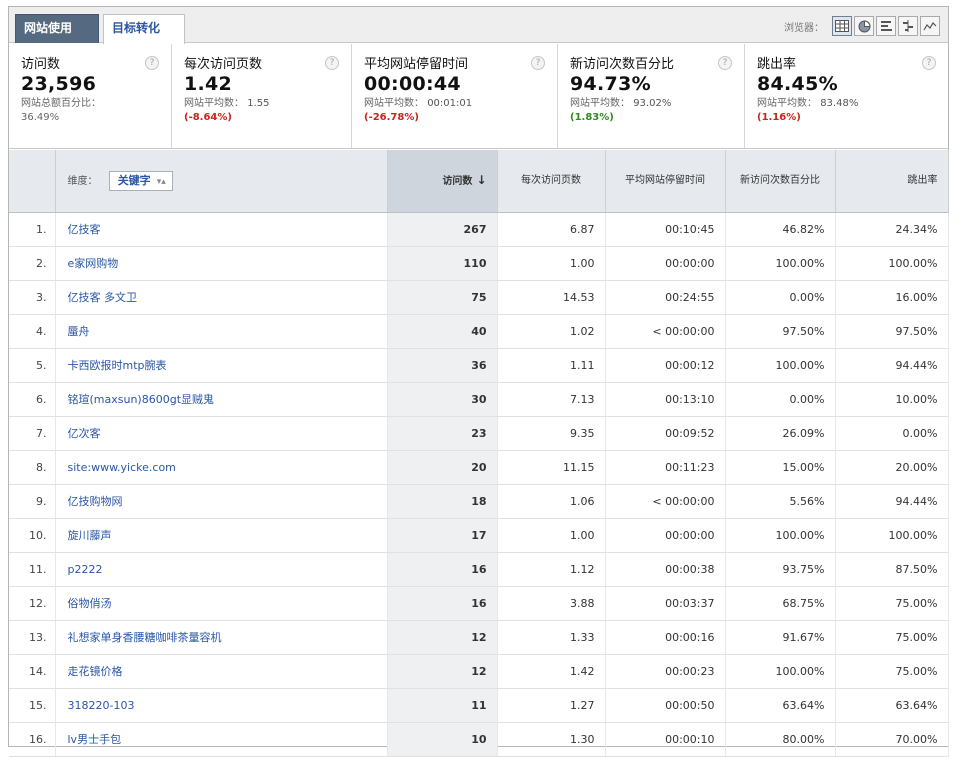 This screenshot has width=957, height=757. What do you see at coordinates (551, 501) in the screenshot?
I see `cell-pages-per-visit: 1.06` at bounding box center [551, 501].